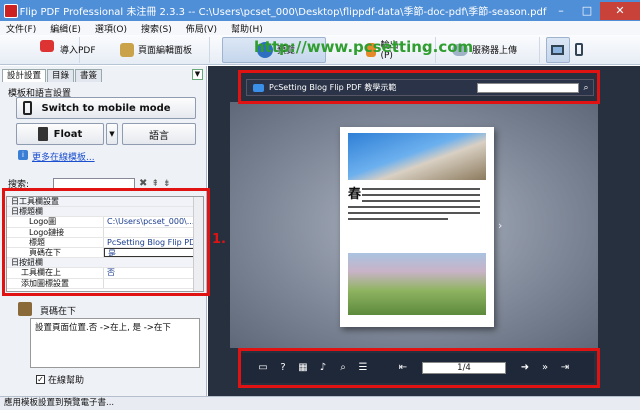 This screenshot has height=410, width=640. Describe the element at coordinates (620, 10) in the screenshot. I see `close-button: ✕` at that location.